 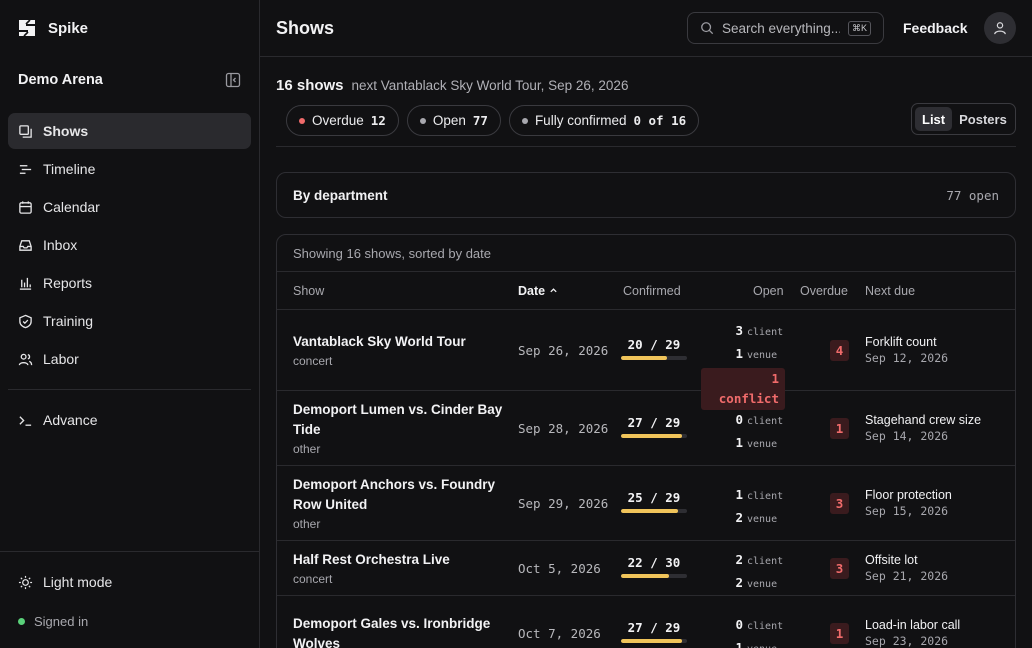 What do you see at coordinates (559, 568) in the screenshot?
I see `show-date: Oct 5, 2026` at bounding box center [559, 568].